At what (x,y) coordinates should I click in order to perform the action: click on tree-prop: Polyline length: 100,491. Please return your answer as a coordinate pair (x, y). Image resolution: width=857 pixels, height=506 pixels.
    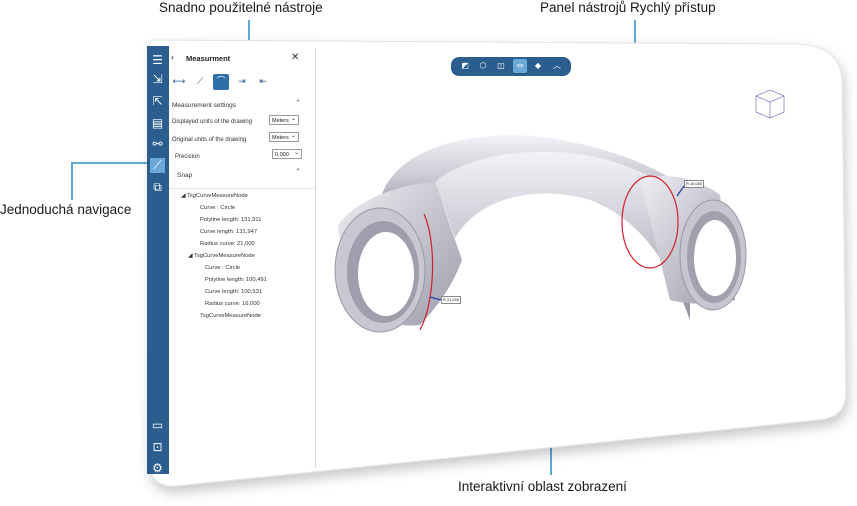
    Looking at the image, I should click on (236, 280).